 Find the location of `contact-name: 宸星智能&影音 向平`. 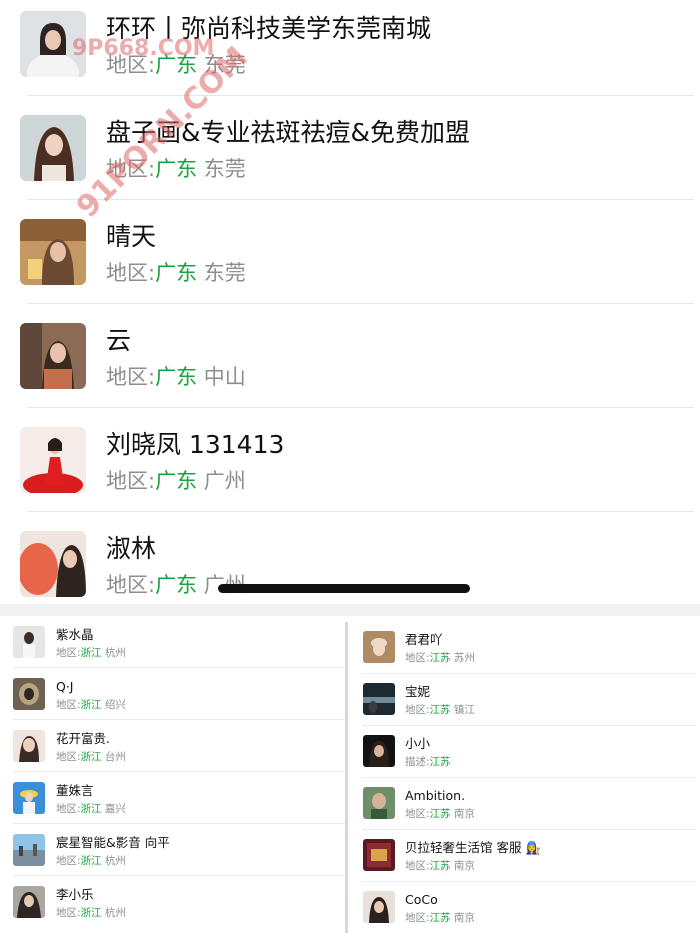

contact-name: 宸星智能&影音 向平 is located at coordinates (113, 842).